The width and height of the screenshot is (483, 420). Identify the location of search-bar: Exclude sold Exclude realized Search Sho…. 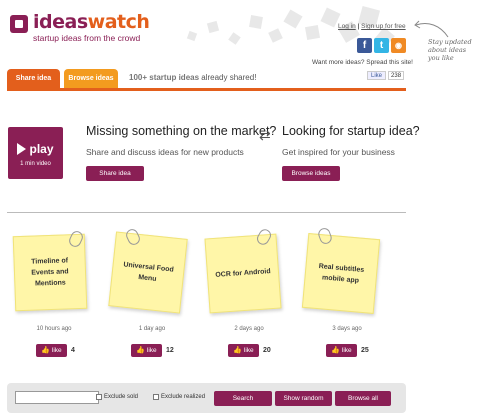
(206, 398).